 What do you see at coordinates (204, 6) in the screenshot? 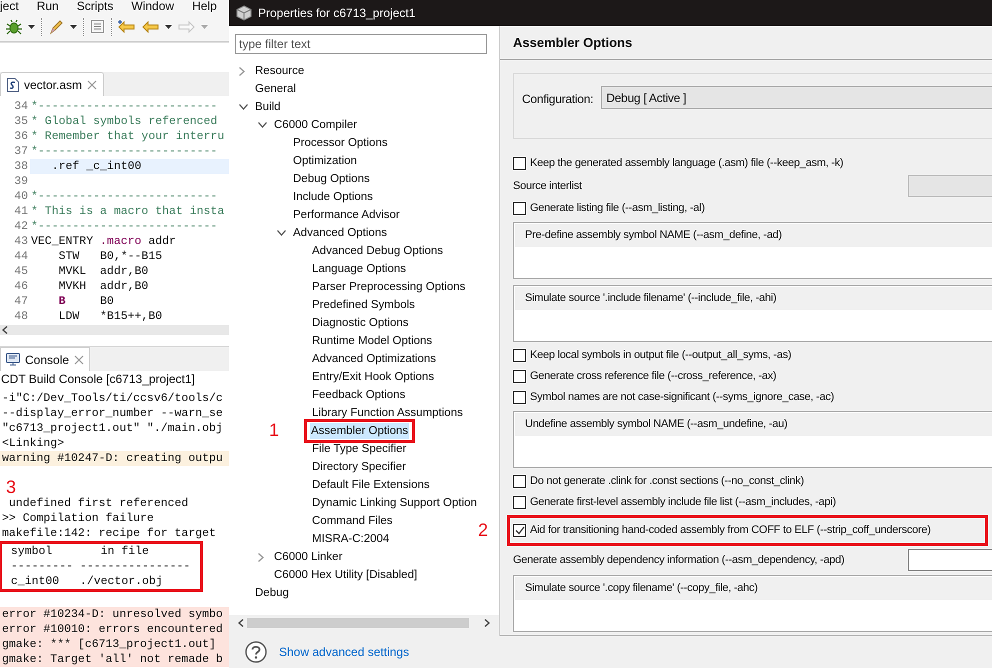
I see `menu-item: Help` at bounding box center [204, 6].